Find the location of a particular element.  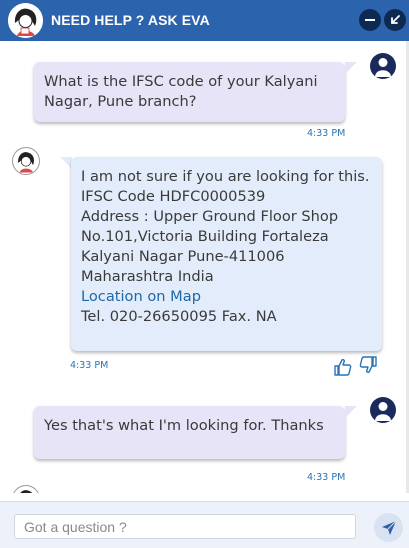

thumbs-down-icon is located at coordinates (368, 365).